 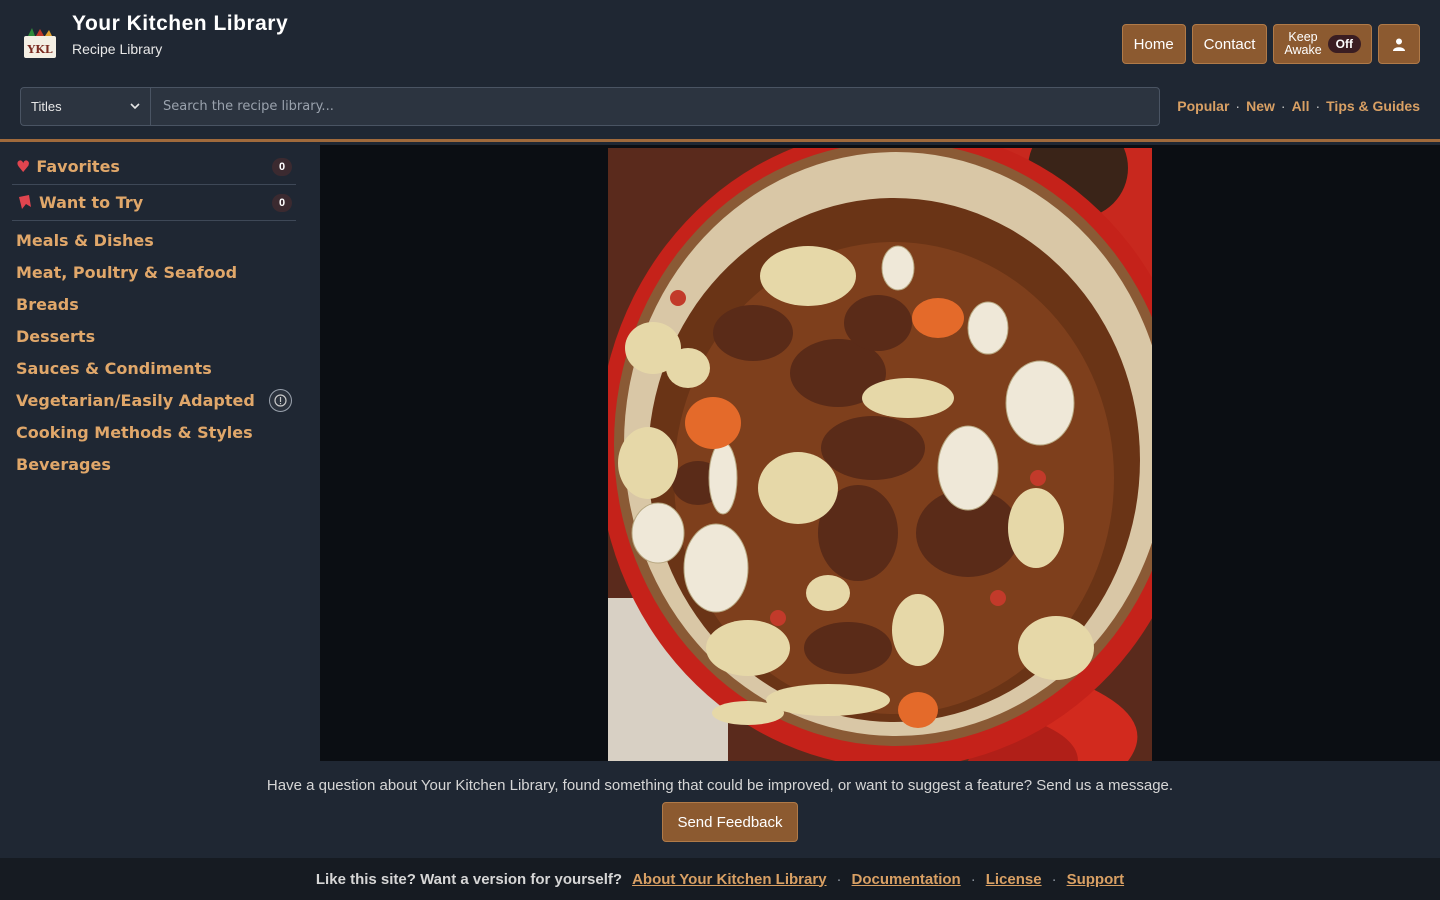 What do you see at coordinates (78, 166) in the screenshot?
I see `sidebar-item-label: Favorites` at bounding box center [78, 166].